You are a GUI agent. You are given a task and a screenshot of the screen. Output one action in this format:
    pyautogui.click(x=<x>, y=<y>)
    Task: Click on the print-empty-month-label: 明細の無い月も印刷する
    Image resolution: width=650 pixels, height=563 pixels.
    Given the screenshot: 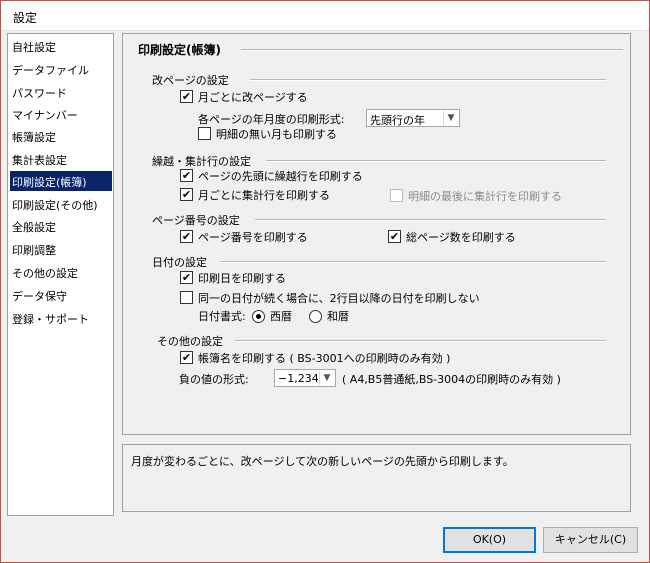 What is the action you would take?
    pyautogui.click(x=276, y=134)
    